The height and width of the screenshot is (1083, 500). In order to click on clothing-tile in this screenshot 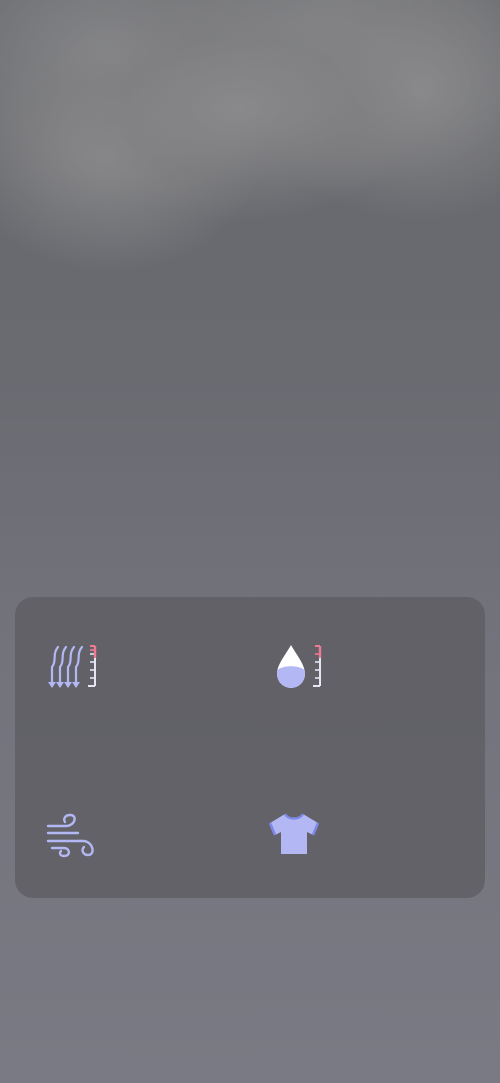, I will do `click(367, 871)`.